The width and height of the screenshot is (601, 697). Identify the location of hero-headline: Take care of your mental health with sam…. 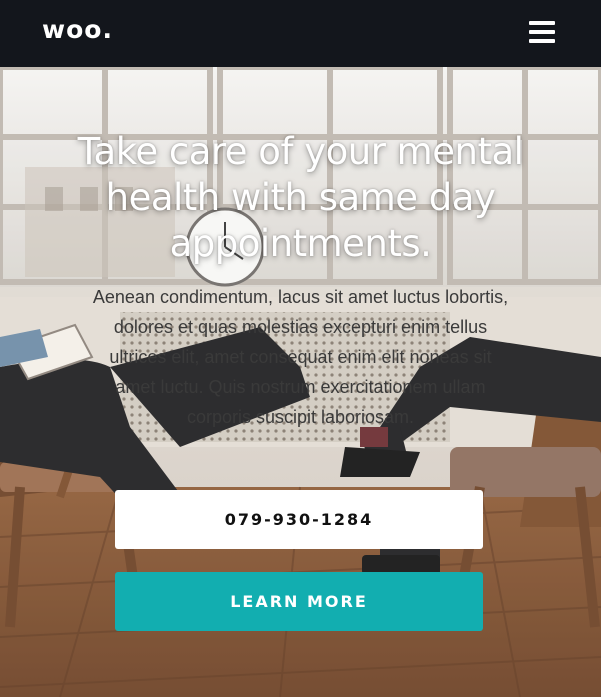
(300, 197).